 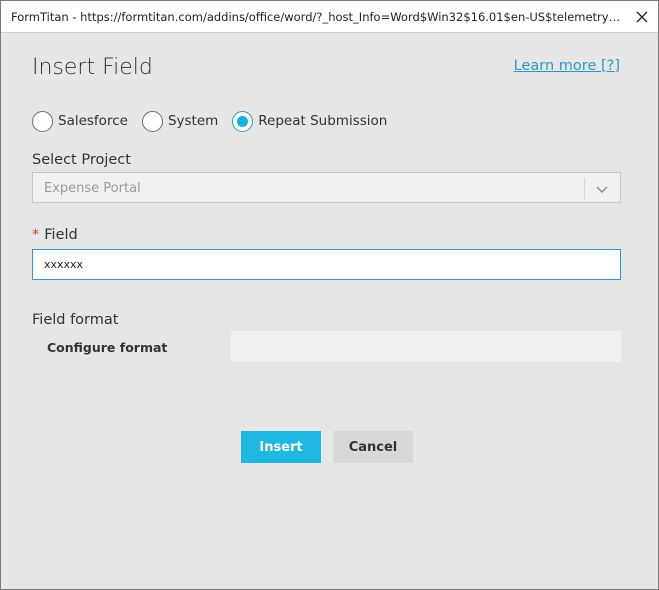 I want to click on radio-label-repeat-submission: Repeat Submission, so click(x=323, y=121).